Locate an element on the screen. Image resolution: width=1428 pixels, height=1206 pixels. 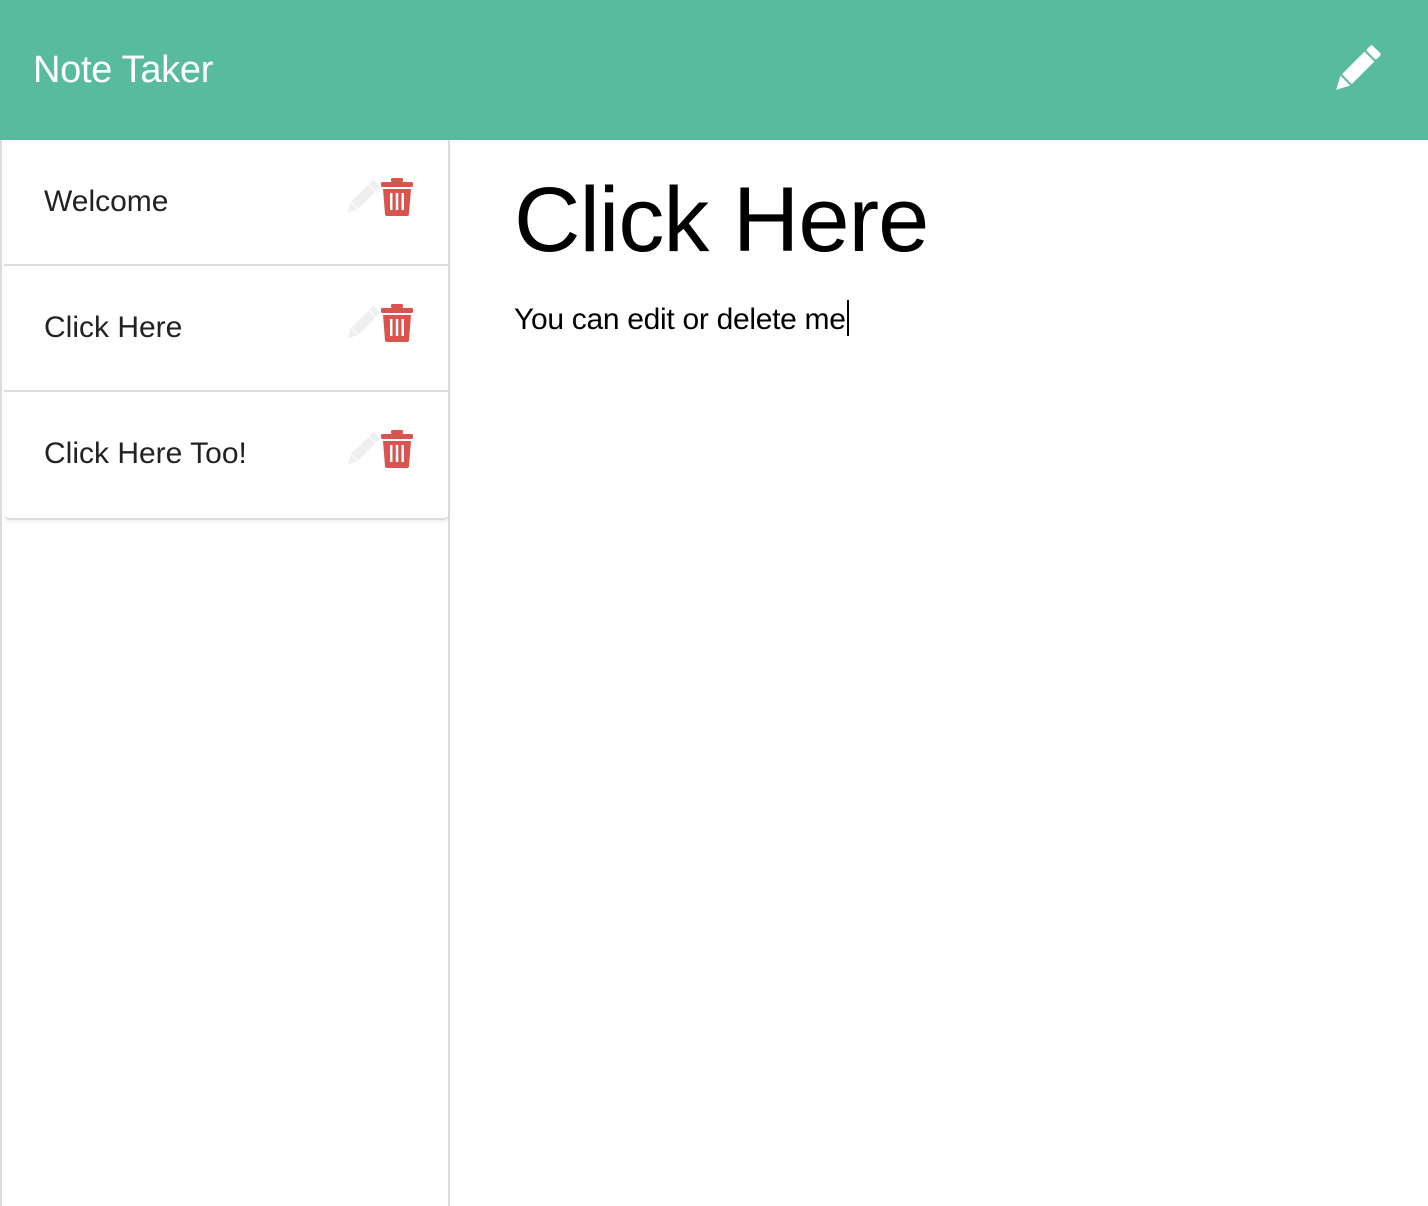
note-text: You can edit or delete me is located at coordinates (680, 319).